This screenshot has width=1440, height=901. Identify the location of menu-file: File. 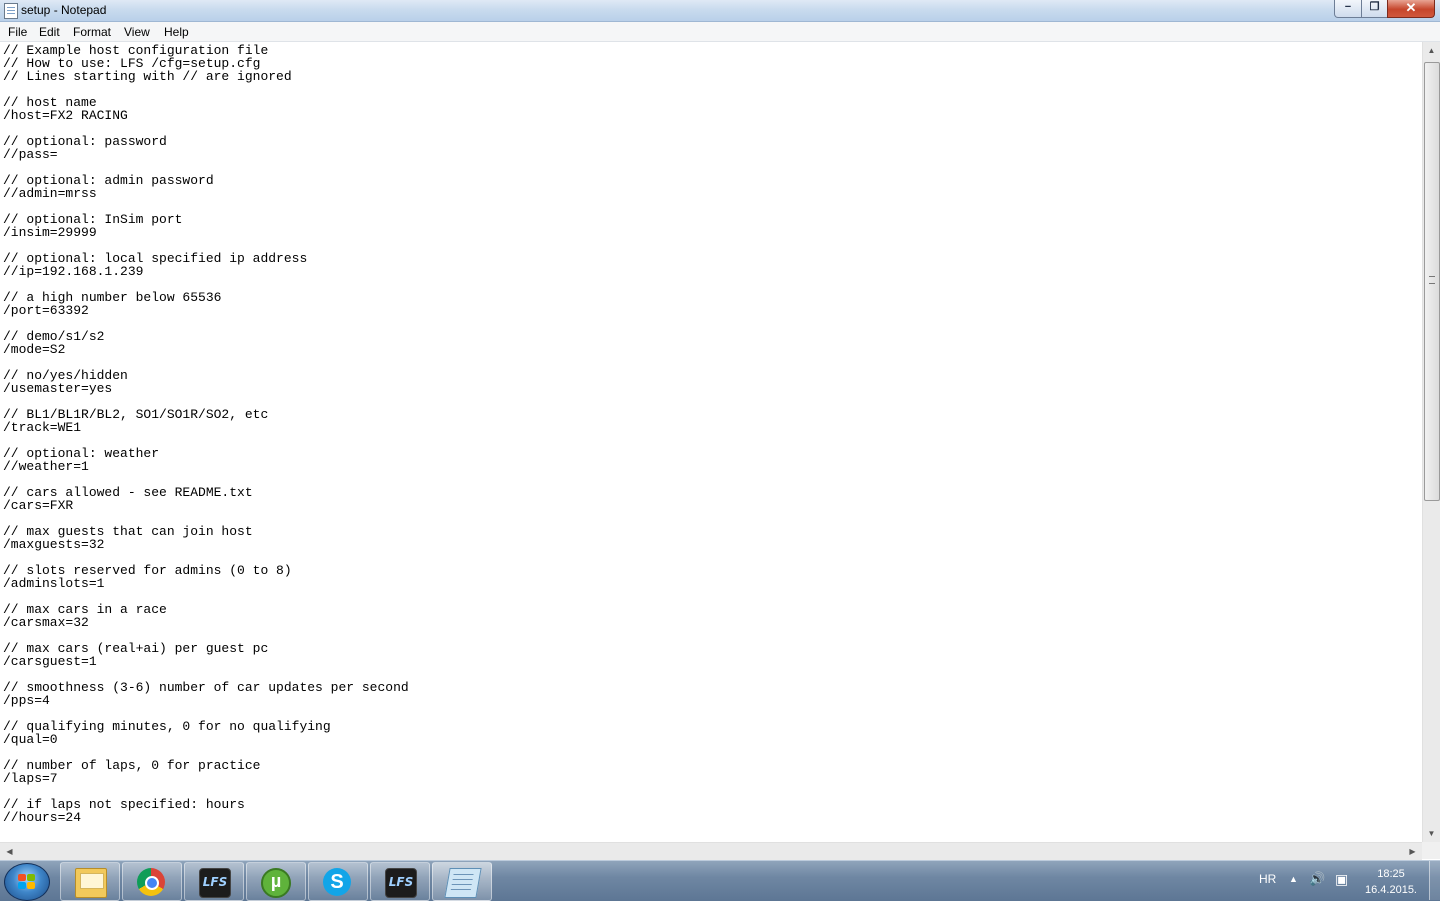
(17, 32).